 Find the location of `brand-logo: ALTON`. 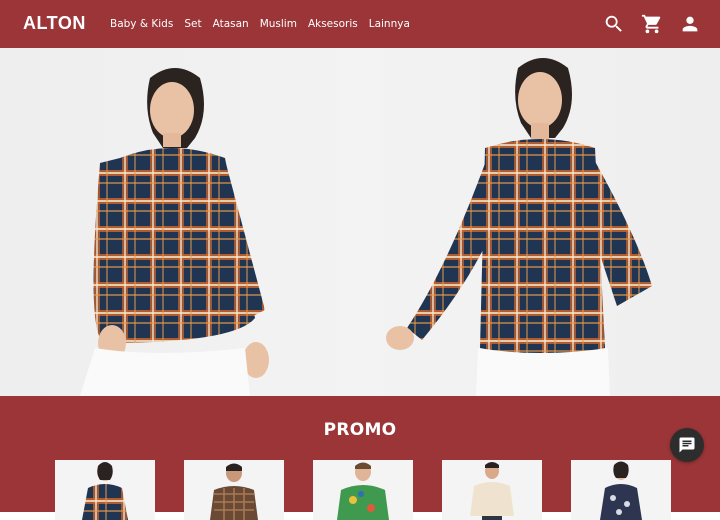

brand-logo: ALTON is located at coordinates (54, 23).